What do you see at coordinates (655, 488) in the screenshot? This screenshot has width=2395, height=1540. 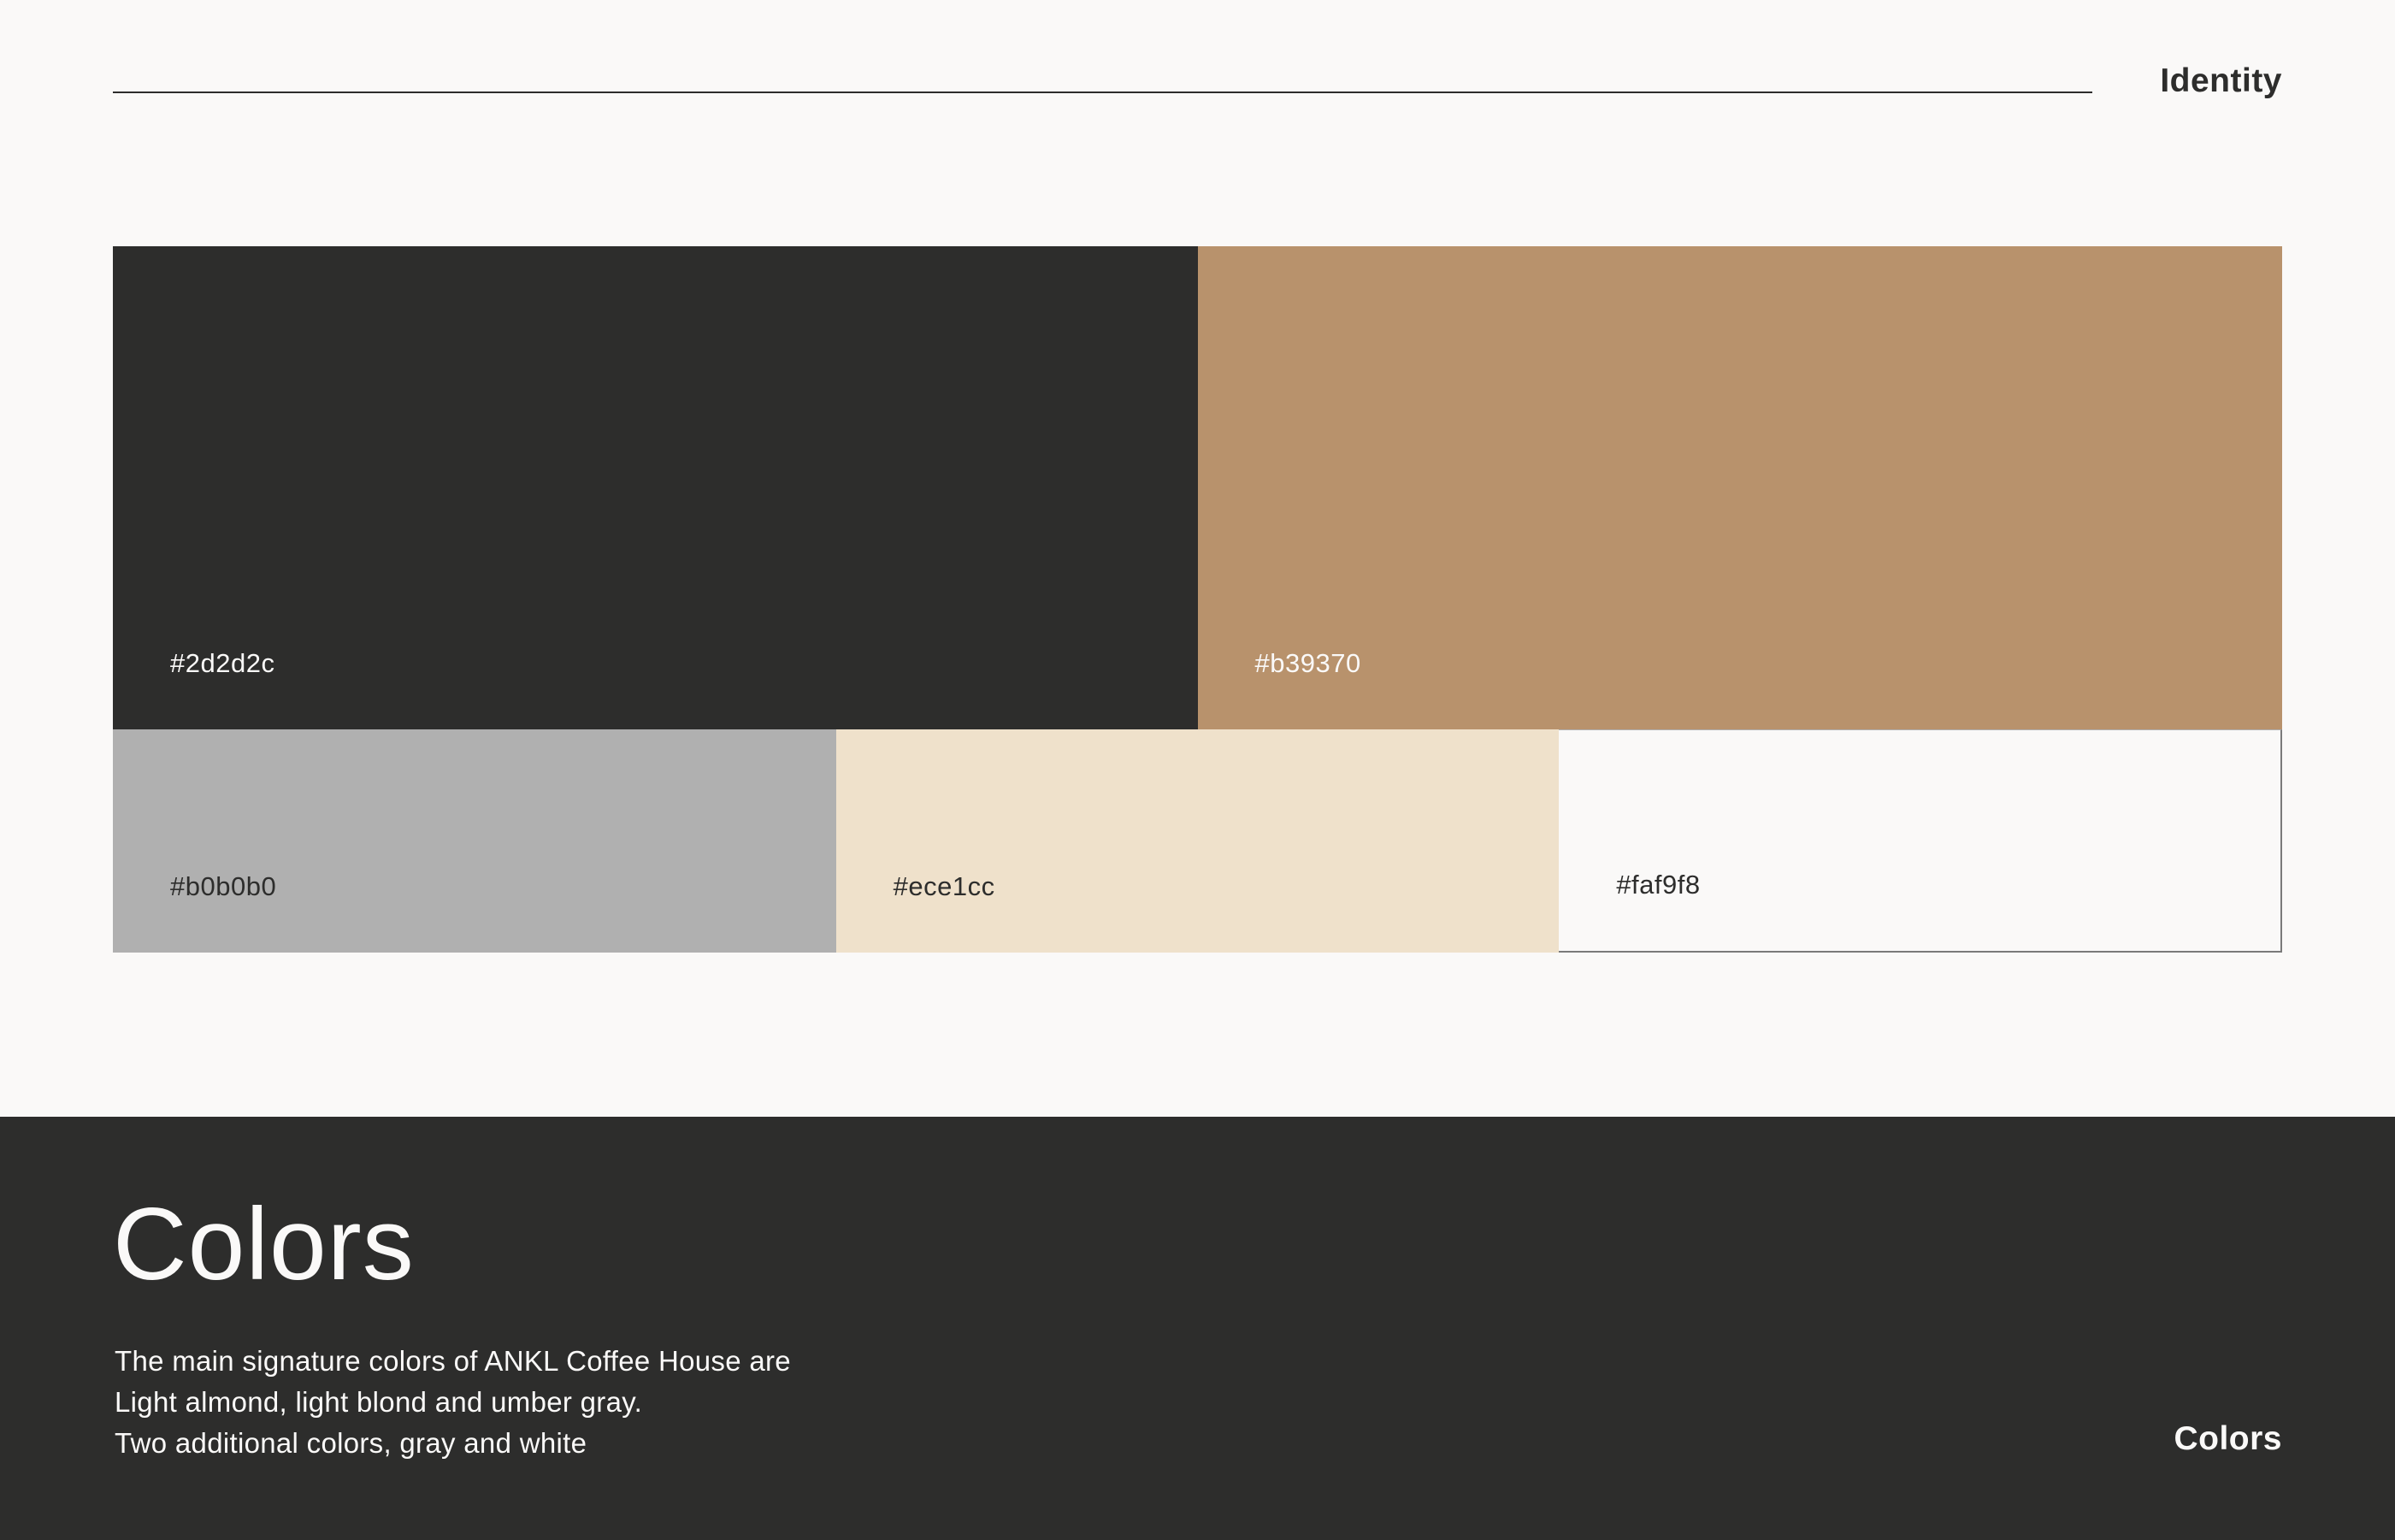 I see `swatch-umber-gray: #2d2d2c` at bounding box center [655, 488].